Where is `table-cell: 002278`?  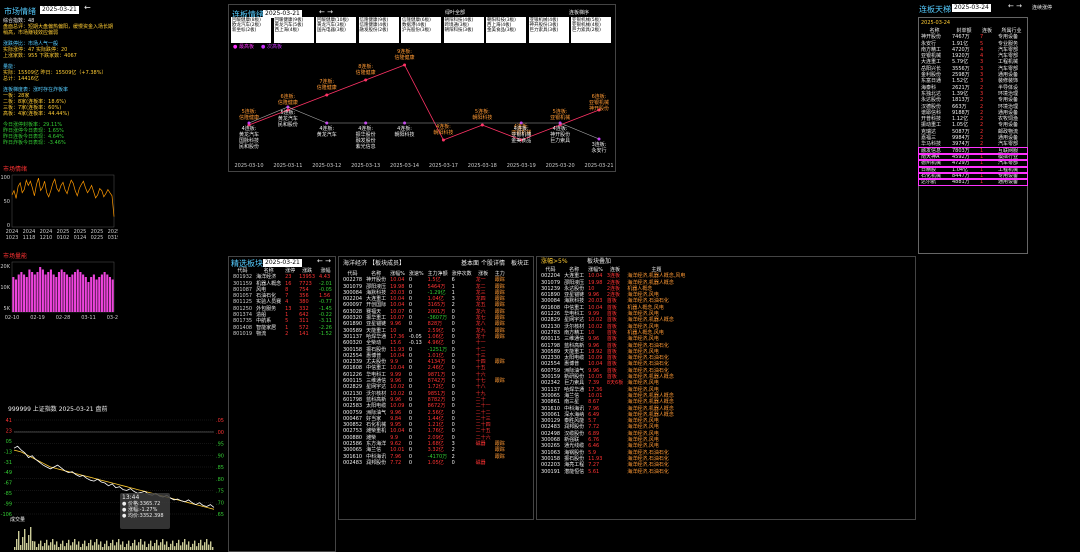 table-cell: 002278 is located at coordinates (353, 280).